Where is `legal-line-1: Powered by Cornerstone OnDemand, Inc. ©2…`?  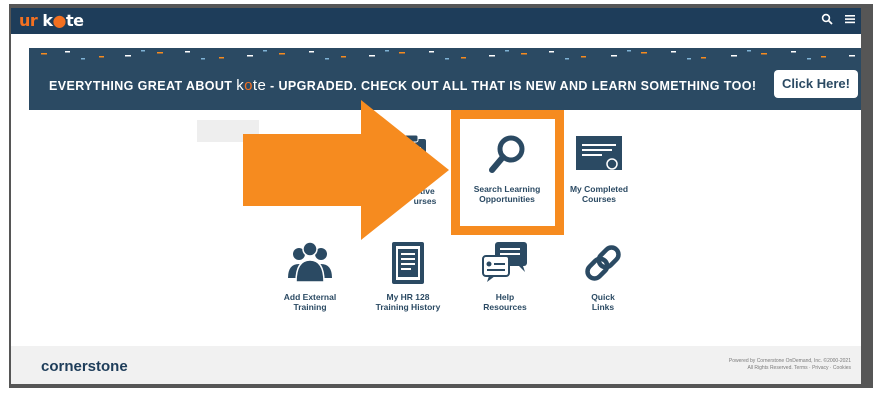 legal-line-1: Powered by Cornerstone OnDemand, Inc. ©2… is located at coordinates (789, 361).